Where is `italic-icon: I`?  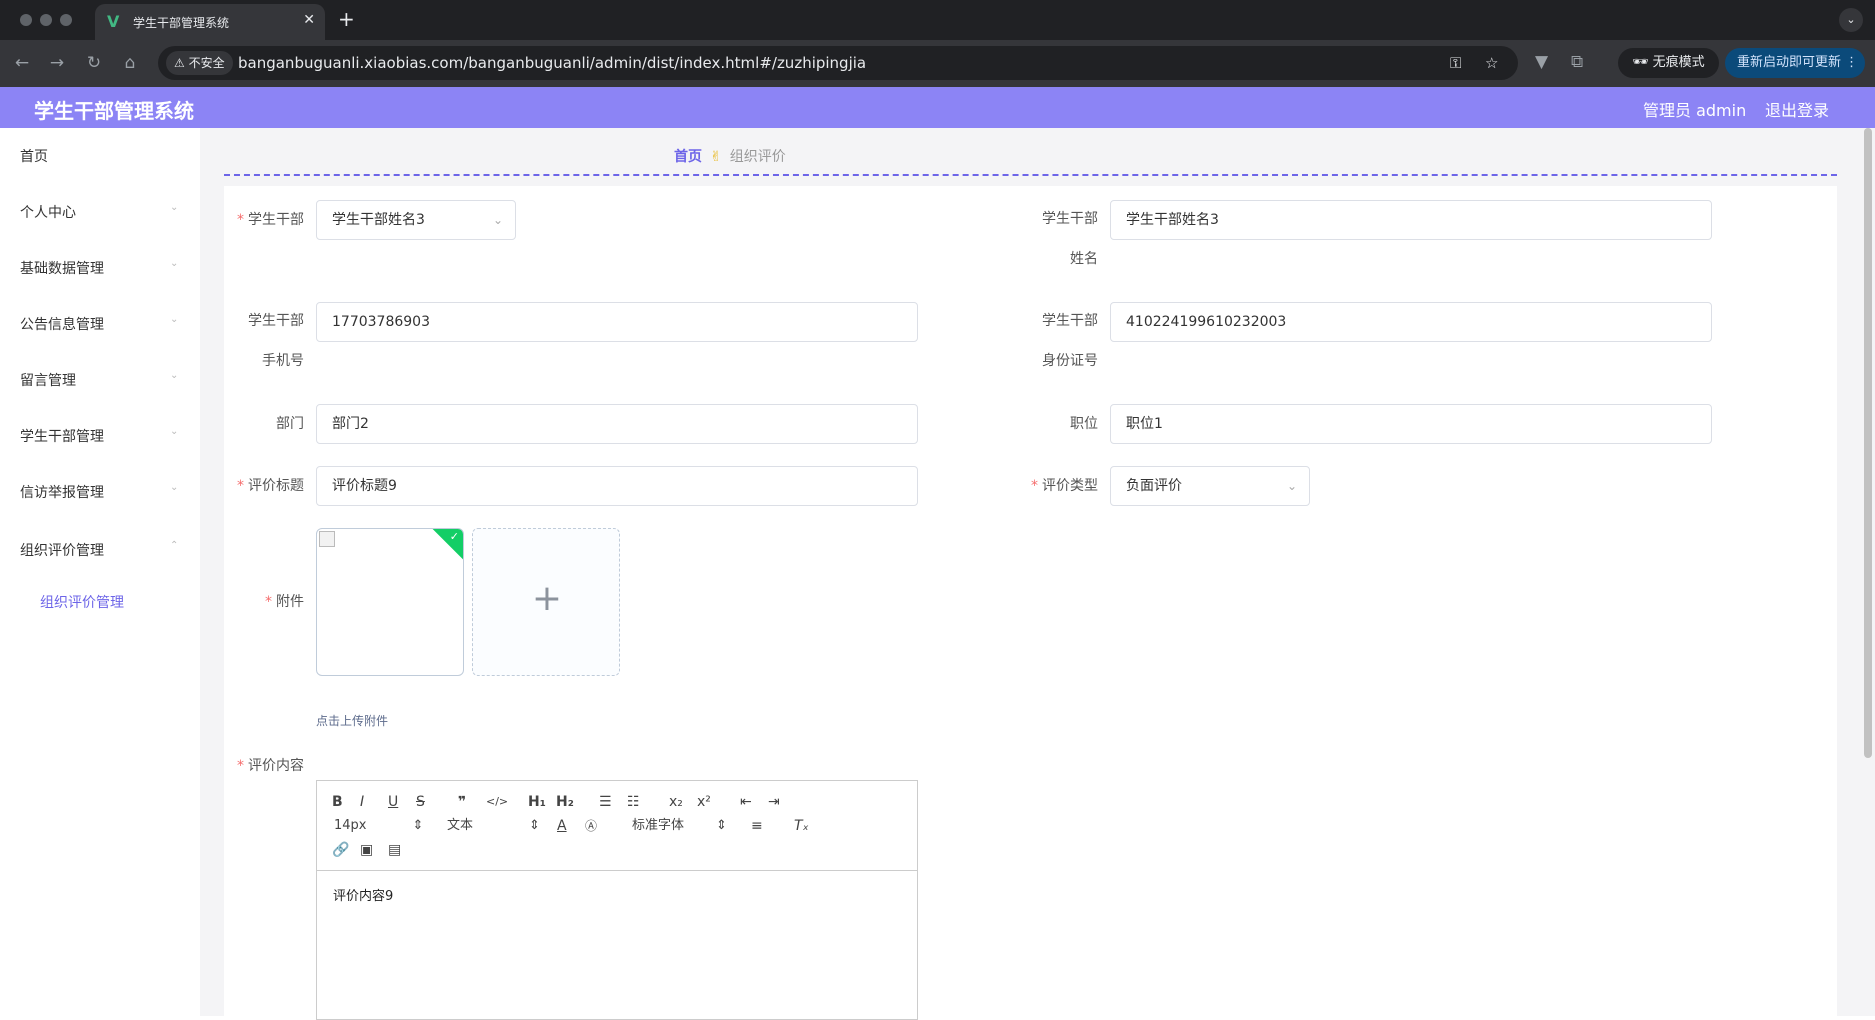
italic-icon: I is located at coordinates (362, 802).